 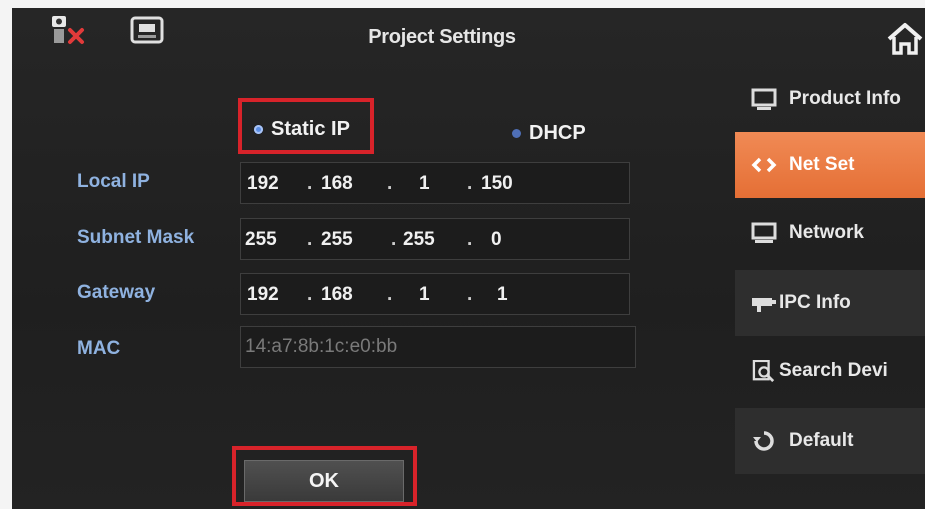 I want to click on sidebar-item-default: Default, so click(x=830, y=441).